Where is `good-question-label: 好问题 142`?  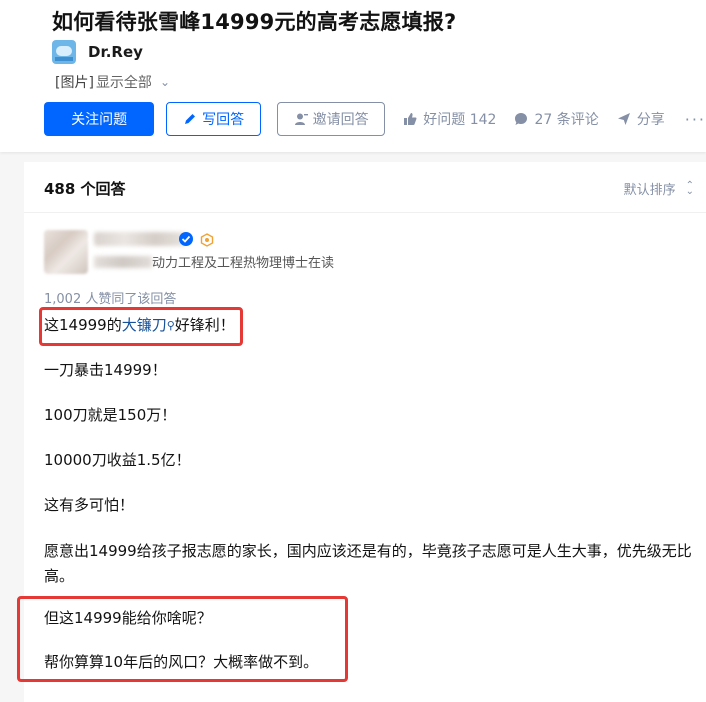 good-question-label: 好问题 142 is located at coordinates (460, 120).